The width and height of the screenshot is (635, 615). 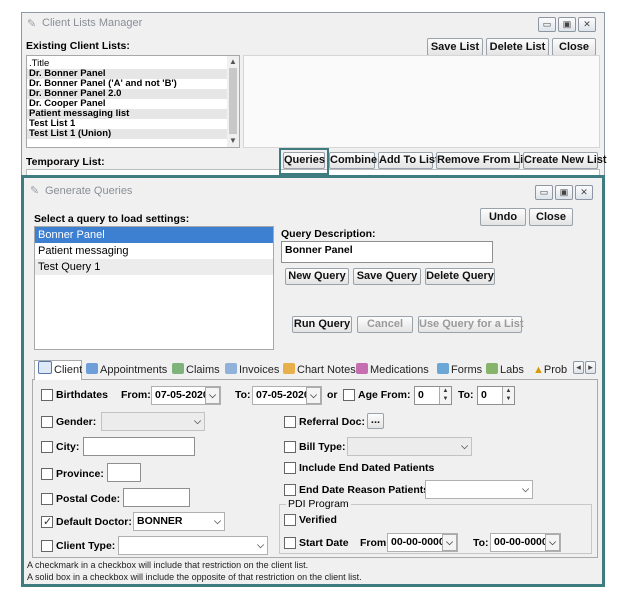 What do you see at coordinates (290, 490) in the screenshot?
I see `end-date-reason-checkbox` at bounding box center [290, 490].